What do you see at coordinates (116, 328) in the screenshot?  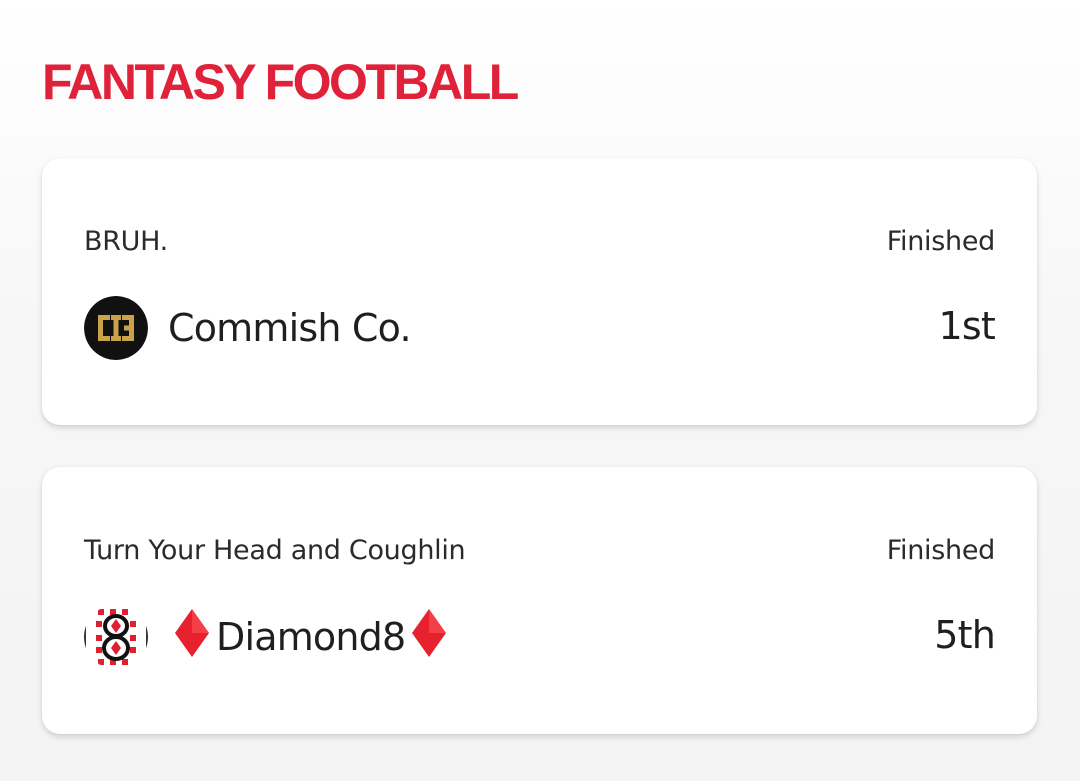 I see `commish-co-logo-icon` at bounding box center [116, 328].